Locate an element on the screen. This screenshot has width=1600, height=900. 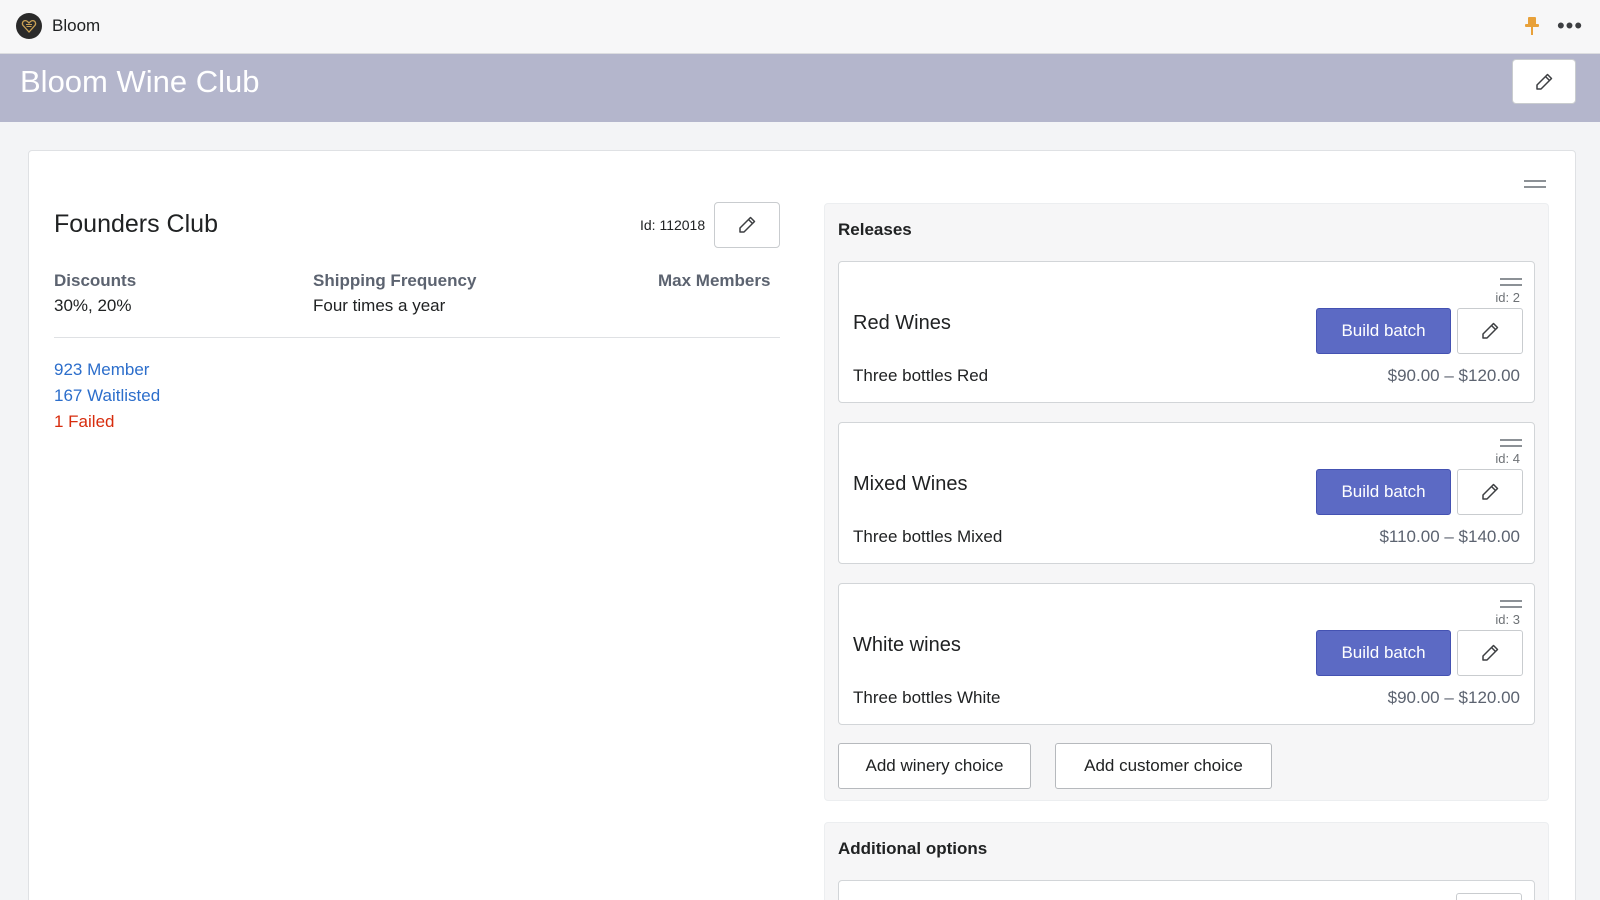
shipping-frequency-value: Four times a year is located at coordinates (379, 305).